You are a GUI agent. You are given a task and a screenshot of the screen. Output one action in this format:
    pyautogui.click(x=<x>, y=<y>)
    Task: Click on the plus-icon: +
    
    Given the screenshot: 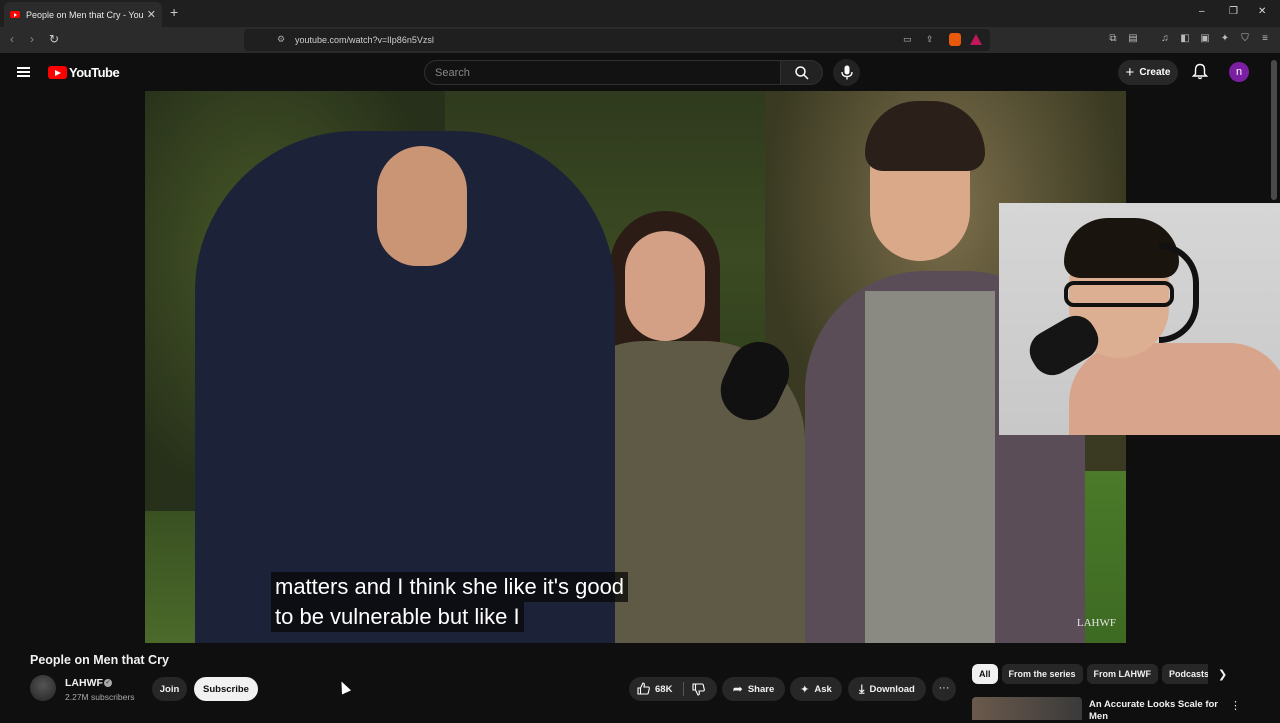 What is the action you would take?
    pyautogui.click(x=1130, y=72)
    